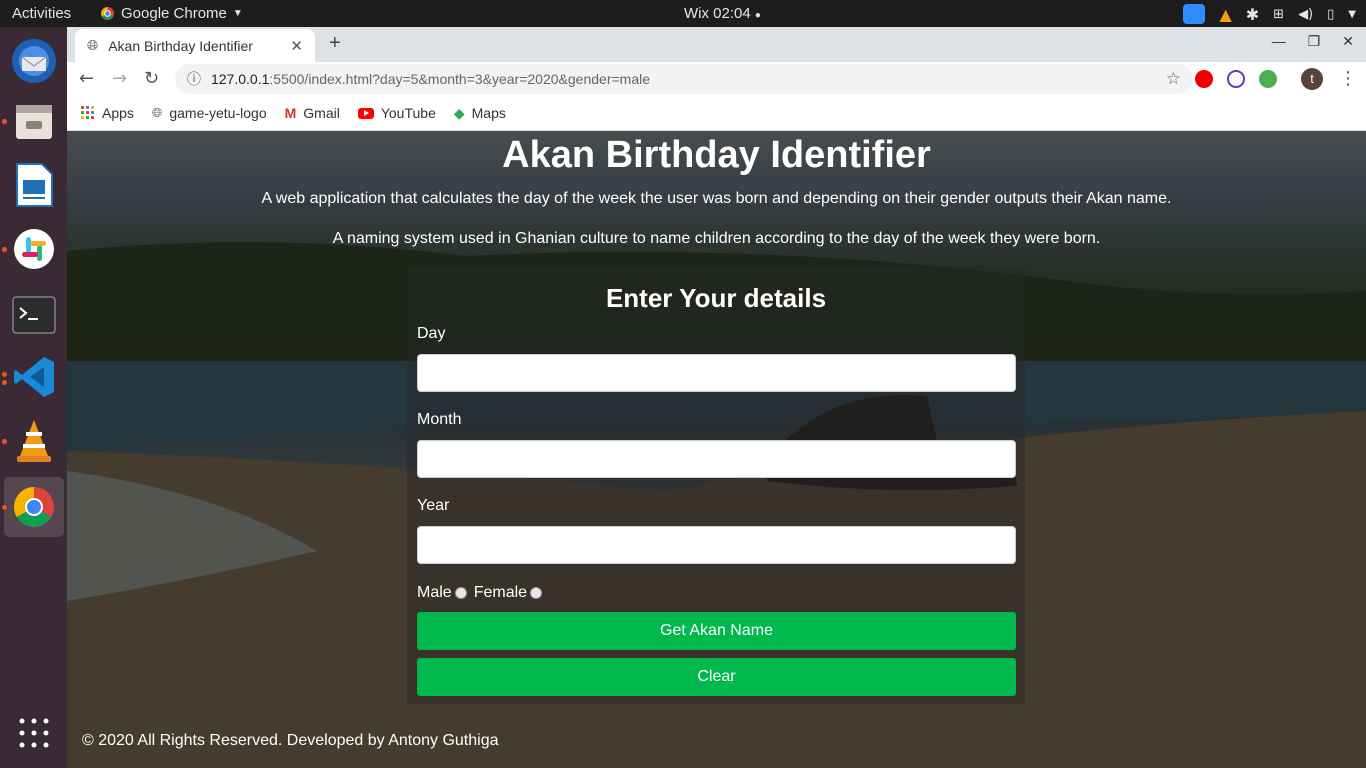  I want to click on bookmark-label: Apps, so click(118, 113).